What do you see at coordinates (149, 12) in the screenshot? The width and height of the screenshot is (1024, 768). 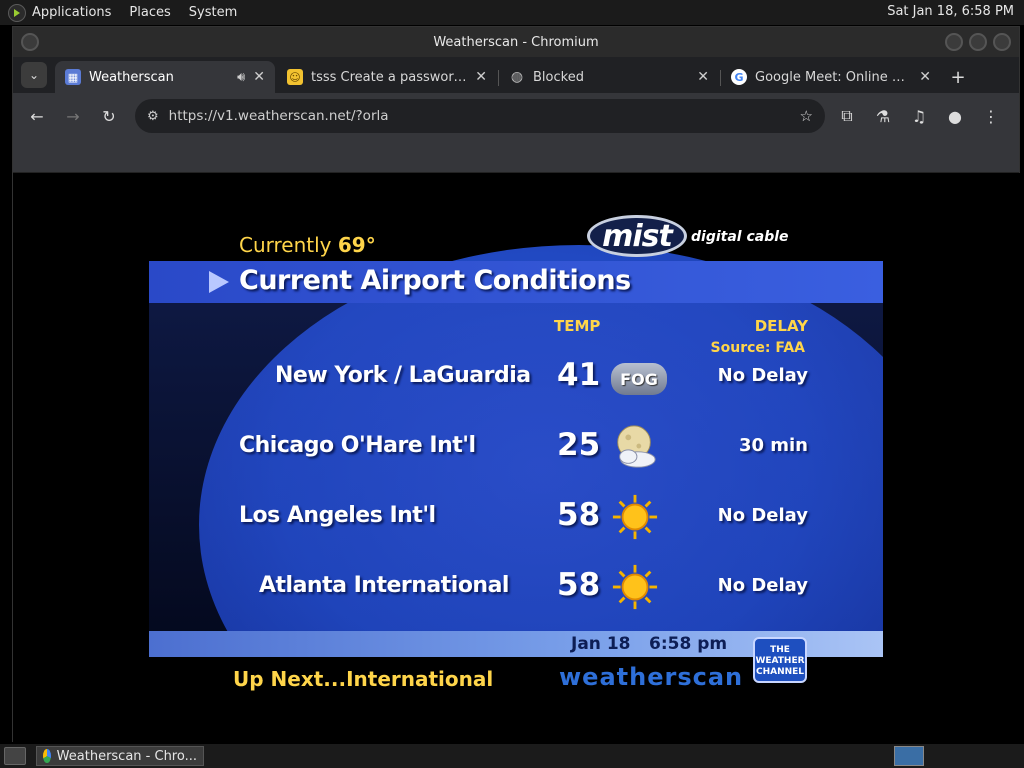 I see `menu-places: Places` at bounding box center [149, 12].